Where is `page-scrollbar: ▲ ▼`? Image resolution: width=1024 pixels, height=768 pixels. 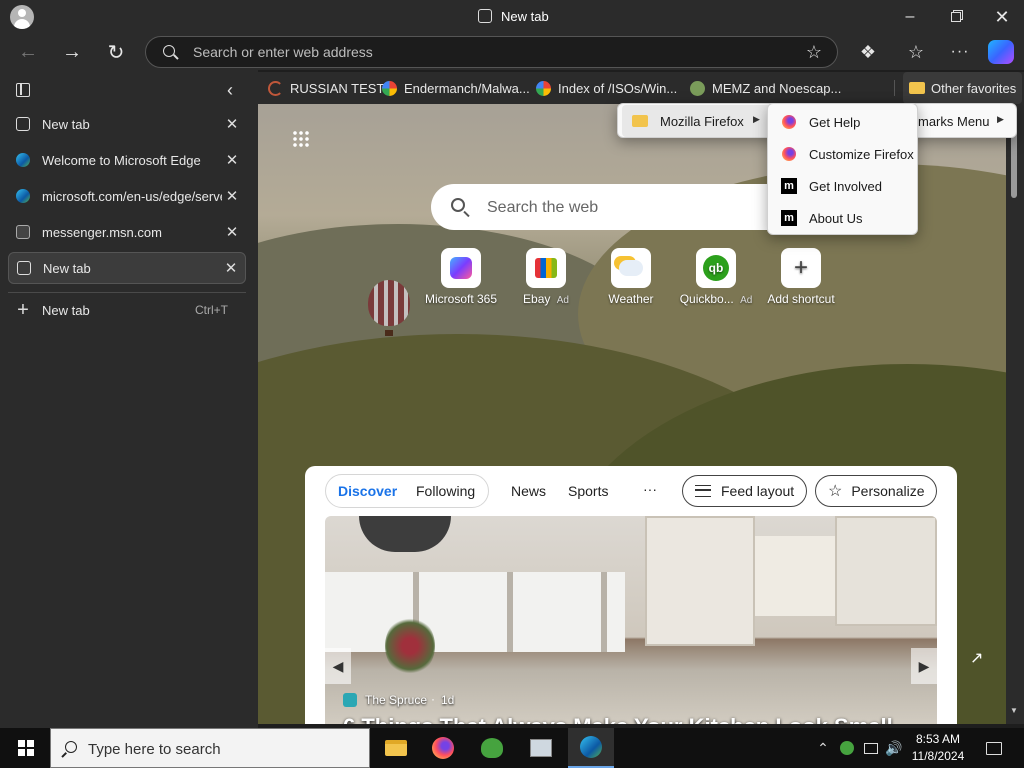
page-scrollbar: ▲ ▼ is located at coordinates (1015, 414).